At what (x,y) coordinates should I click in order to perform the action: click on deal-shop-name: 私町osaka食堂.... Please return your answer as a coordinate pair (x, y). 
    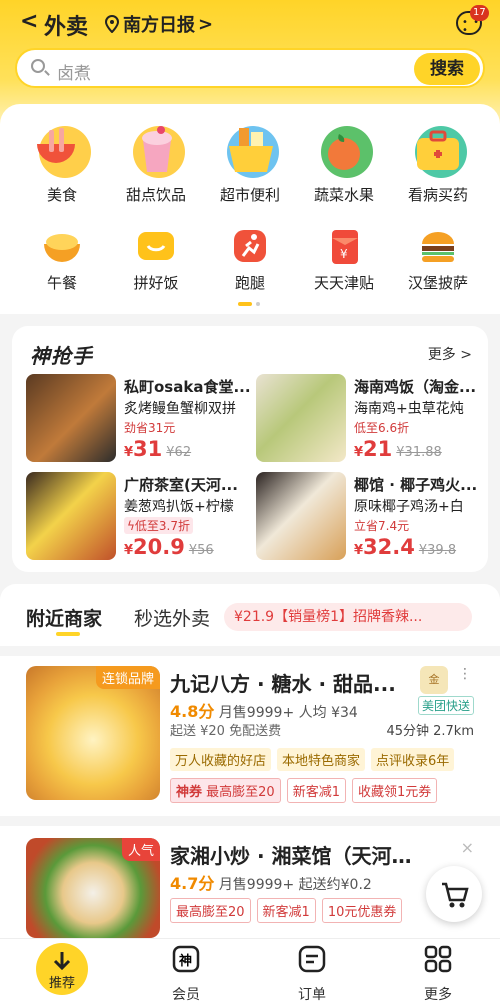
    Looking at the image, I should click on (187, 387).